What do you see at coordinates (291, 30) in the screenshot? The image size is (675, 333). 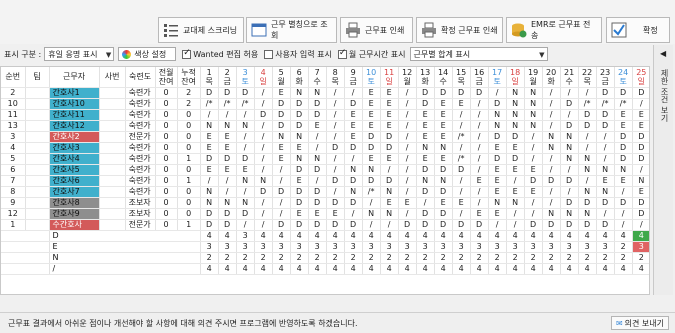 I see `alias-view-button: 근무 별칭으로 조회` at bounding box center [291, 30].